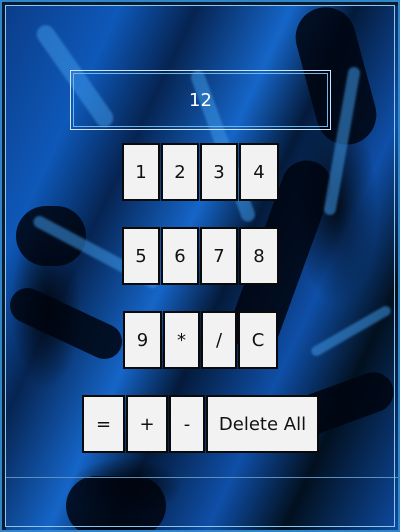 The height and width of the screenshot is (532, 400). What do you see at coordinates (219, 256) in the screenshot?
I see `key-7-button: 7` at bounding box center [219, 256].